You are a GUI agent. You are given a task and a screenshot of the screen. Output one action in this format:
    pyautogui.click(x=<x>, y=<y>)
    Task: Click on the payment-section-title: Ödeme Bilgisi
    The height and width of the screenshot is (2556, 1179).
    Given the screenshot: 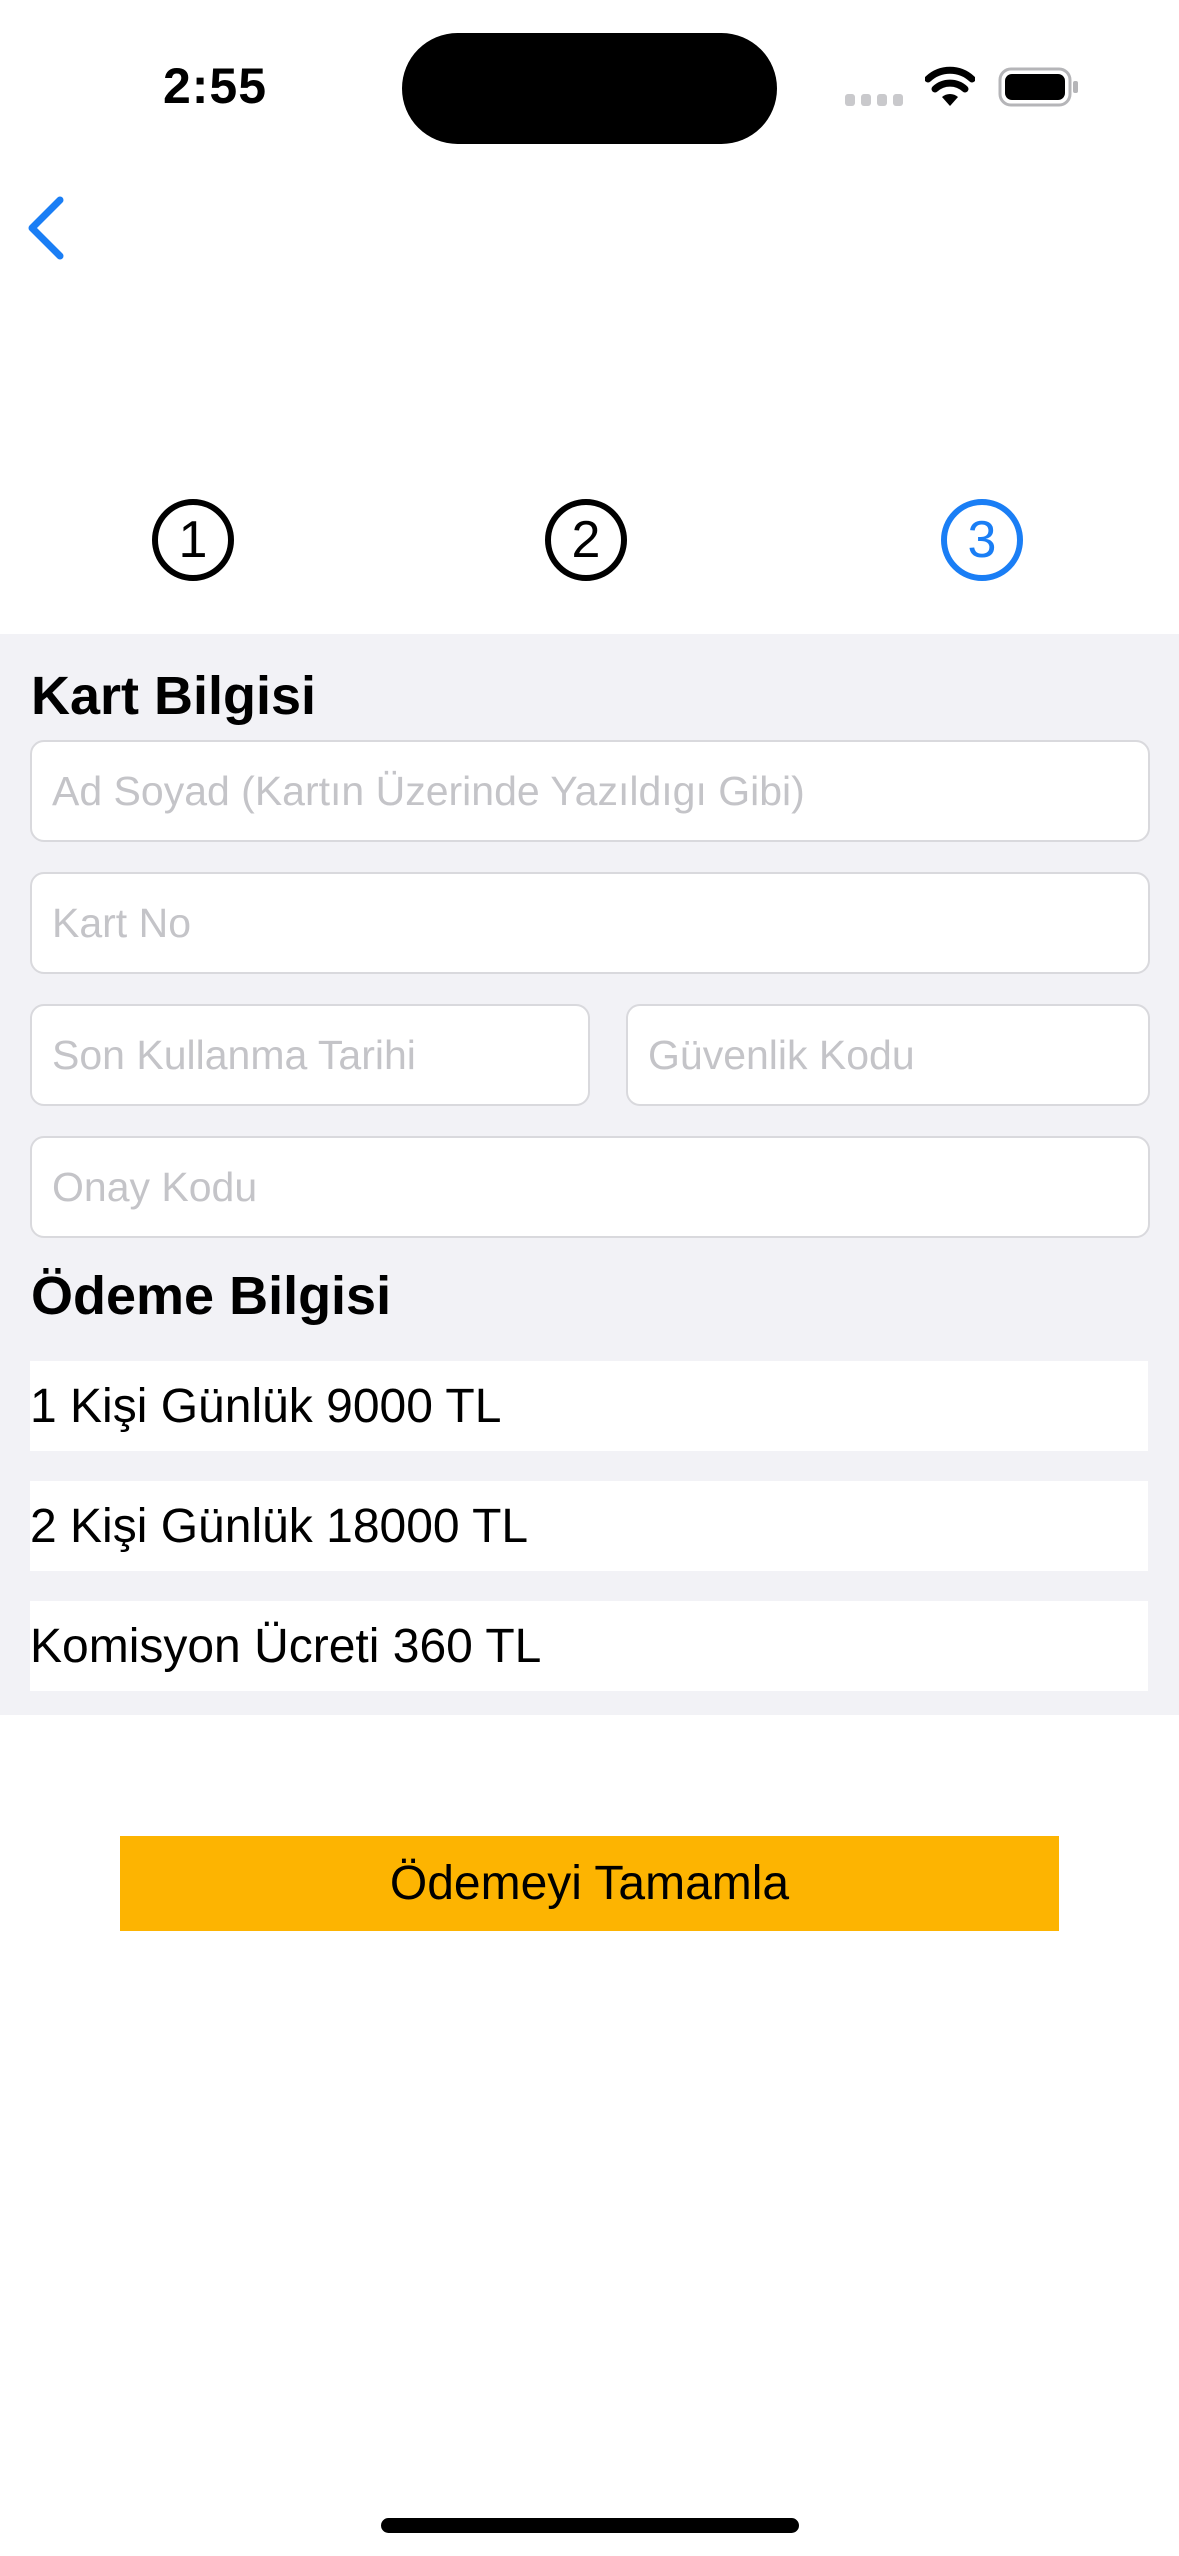 What is the action you would take?
    pyautogui.click(x=211, y=1296)
    